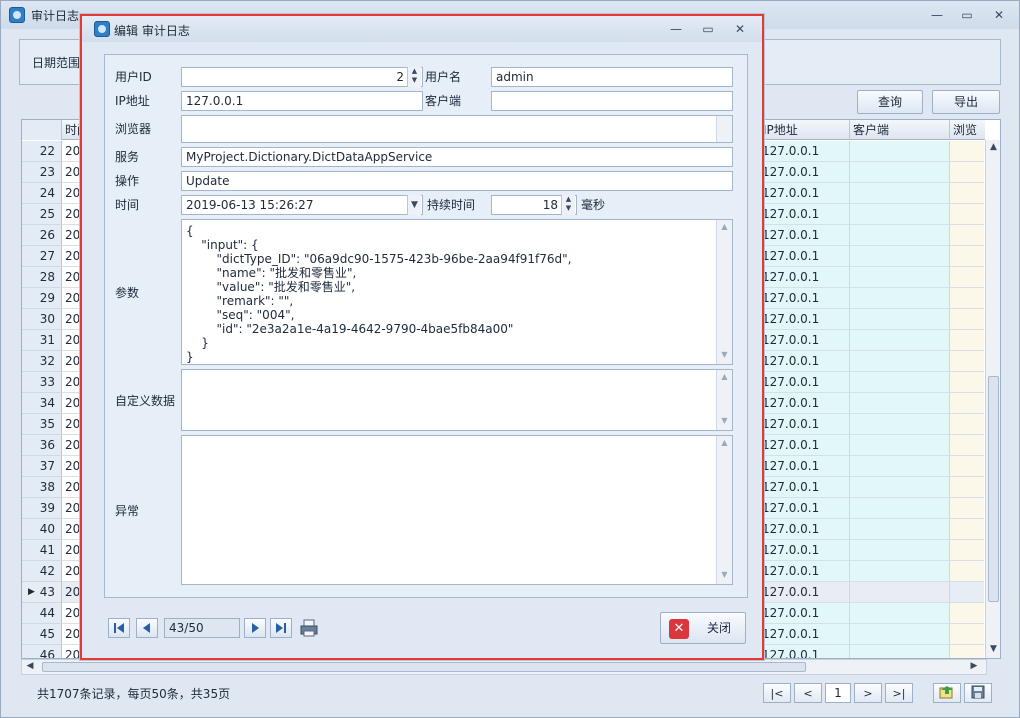  Describe the element at coordinates (414, 205) in the screenshot. I see `time-dropdown-icon: ▼` at that location.